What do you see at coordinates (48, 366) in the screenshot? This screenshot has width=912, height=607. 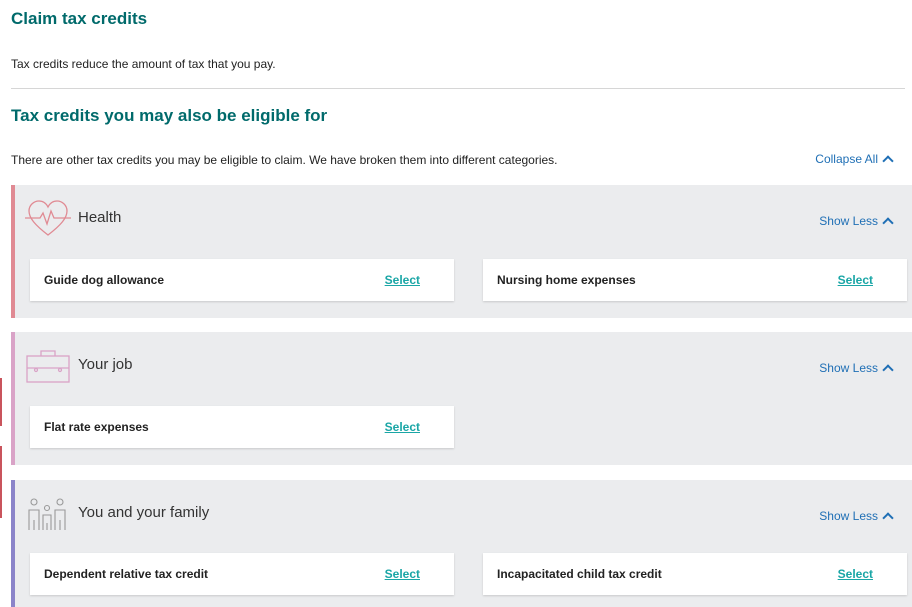 I see `briefcase-icon` at bounding box center [48, 366].